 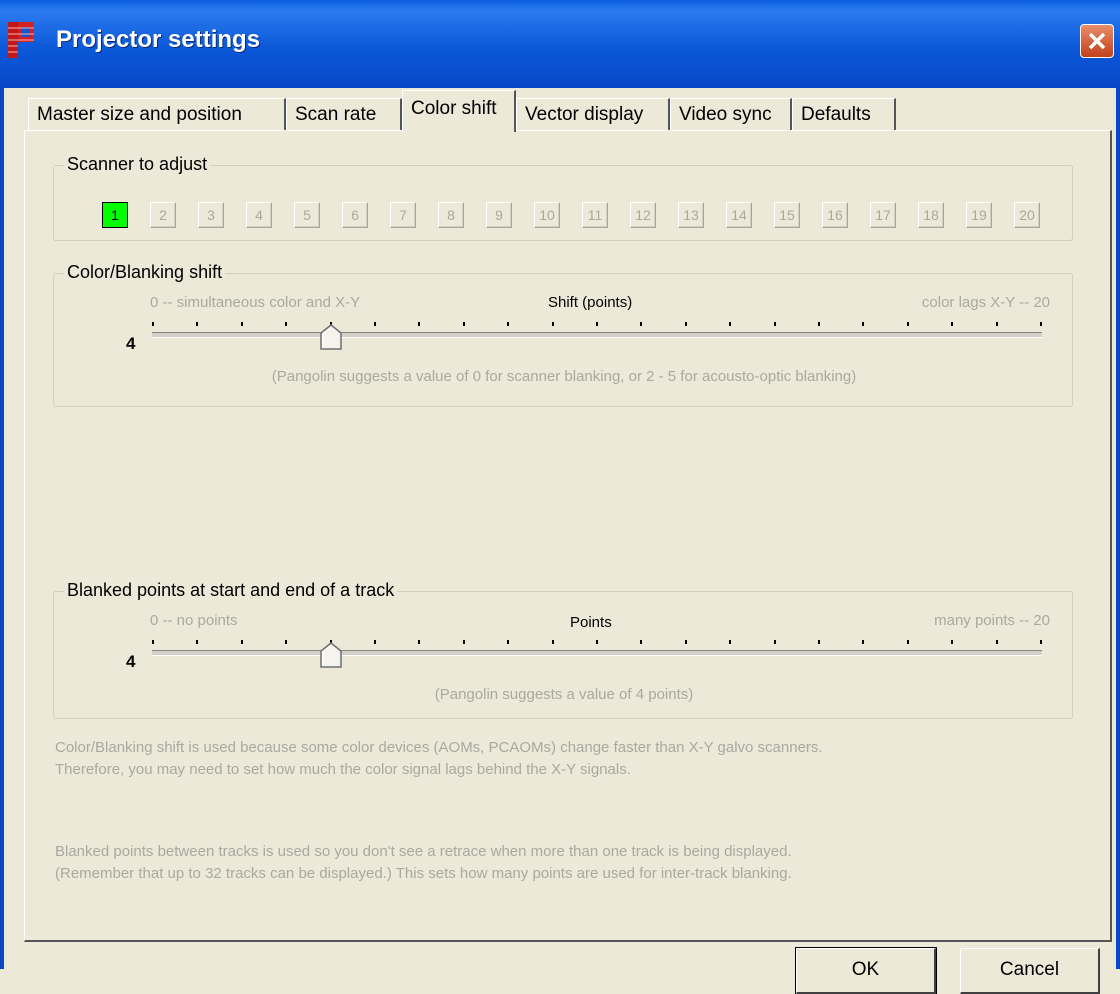 What do you see at coordinates (499, 215) in the screenshot?
I see `scanner-button-9: 9` at bounding box center [499, 215].